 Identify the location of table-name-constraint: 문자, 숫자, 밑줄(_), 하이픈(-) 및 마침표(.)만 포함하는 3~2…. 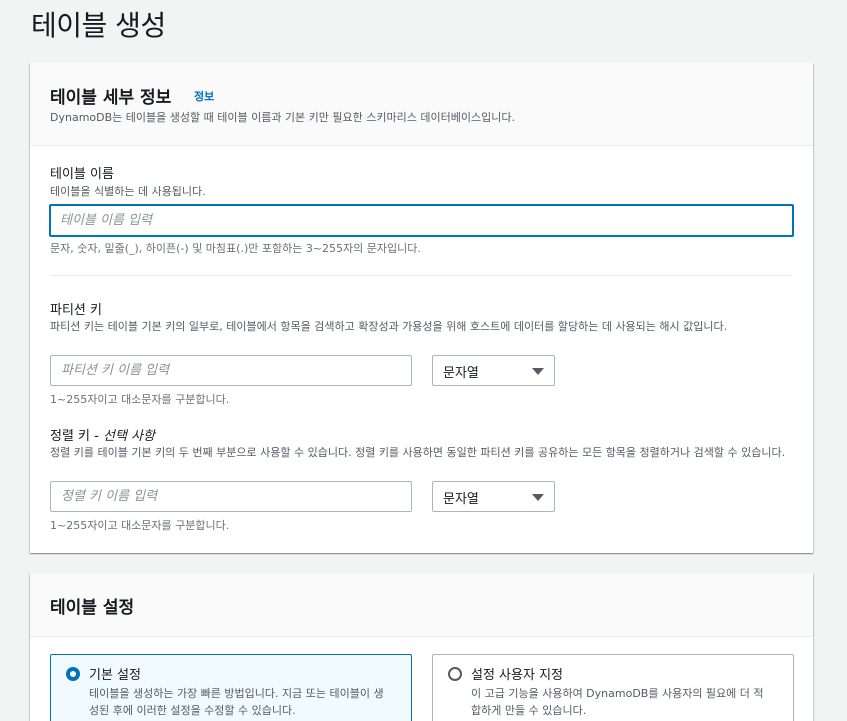
(235, 248).